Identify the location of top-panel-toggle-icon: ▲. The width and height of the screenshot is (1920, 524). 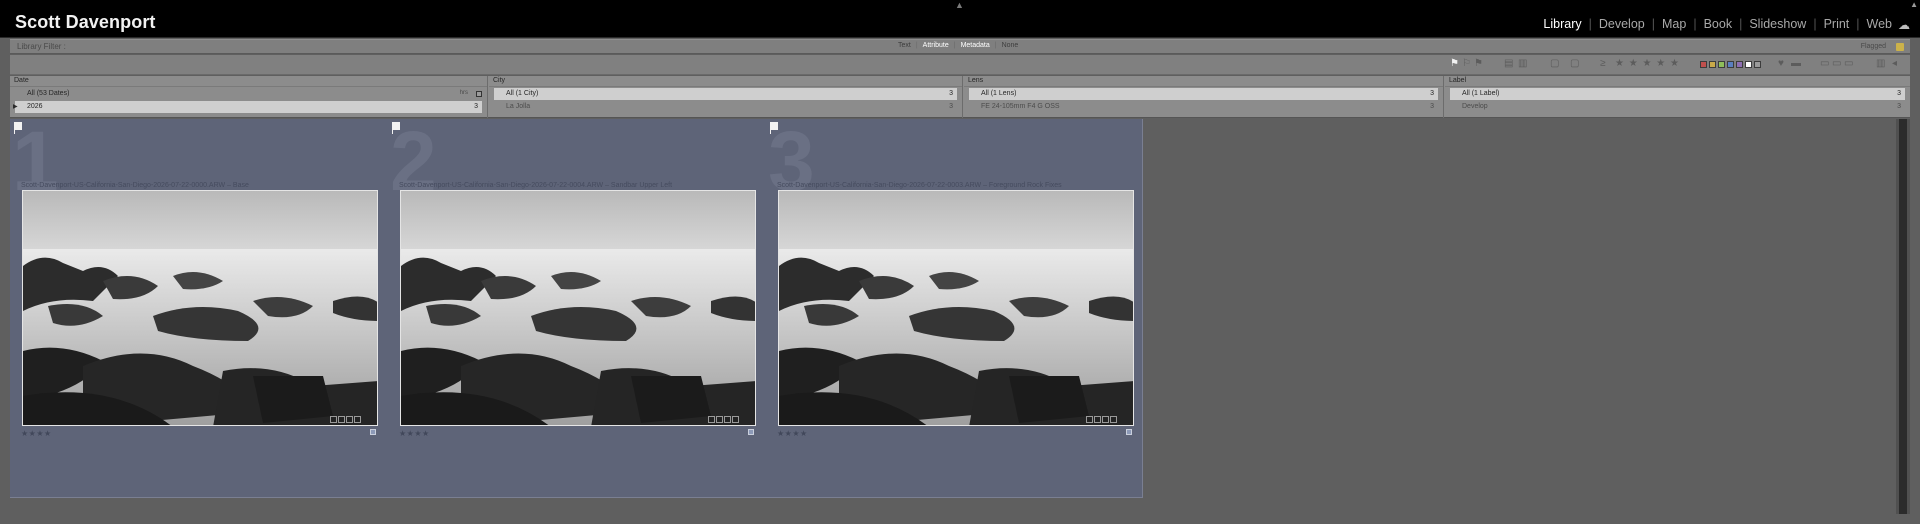
(959, 5).